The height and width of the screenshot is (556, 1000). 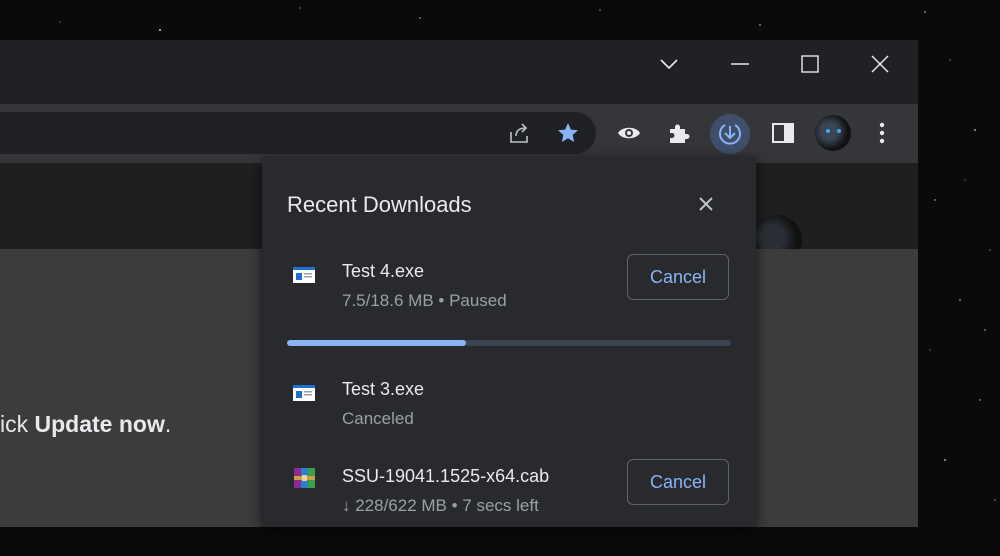 What do you see at coordinates (459, 72) in the screenshot?
I see `title-bar` at bounding box center [459, 72].